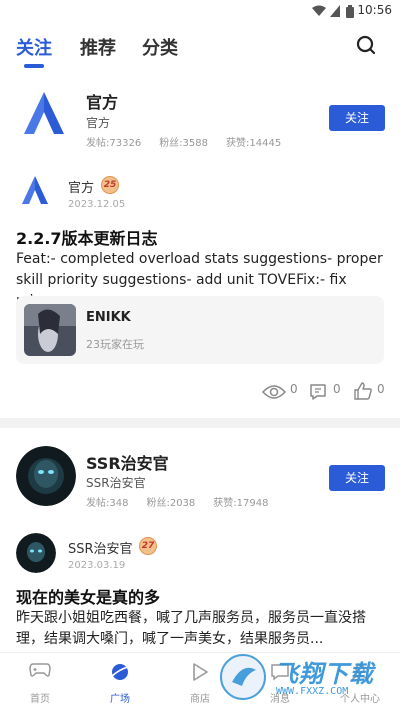 The image size is (400, 712). I want to click on watermark-logo-icon, so click(243, 677).